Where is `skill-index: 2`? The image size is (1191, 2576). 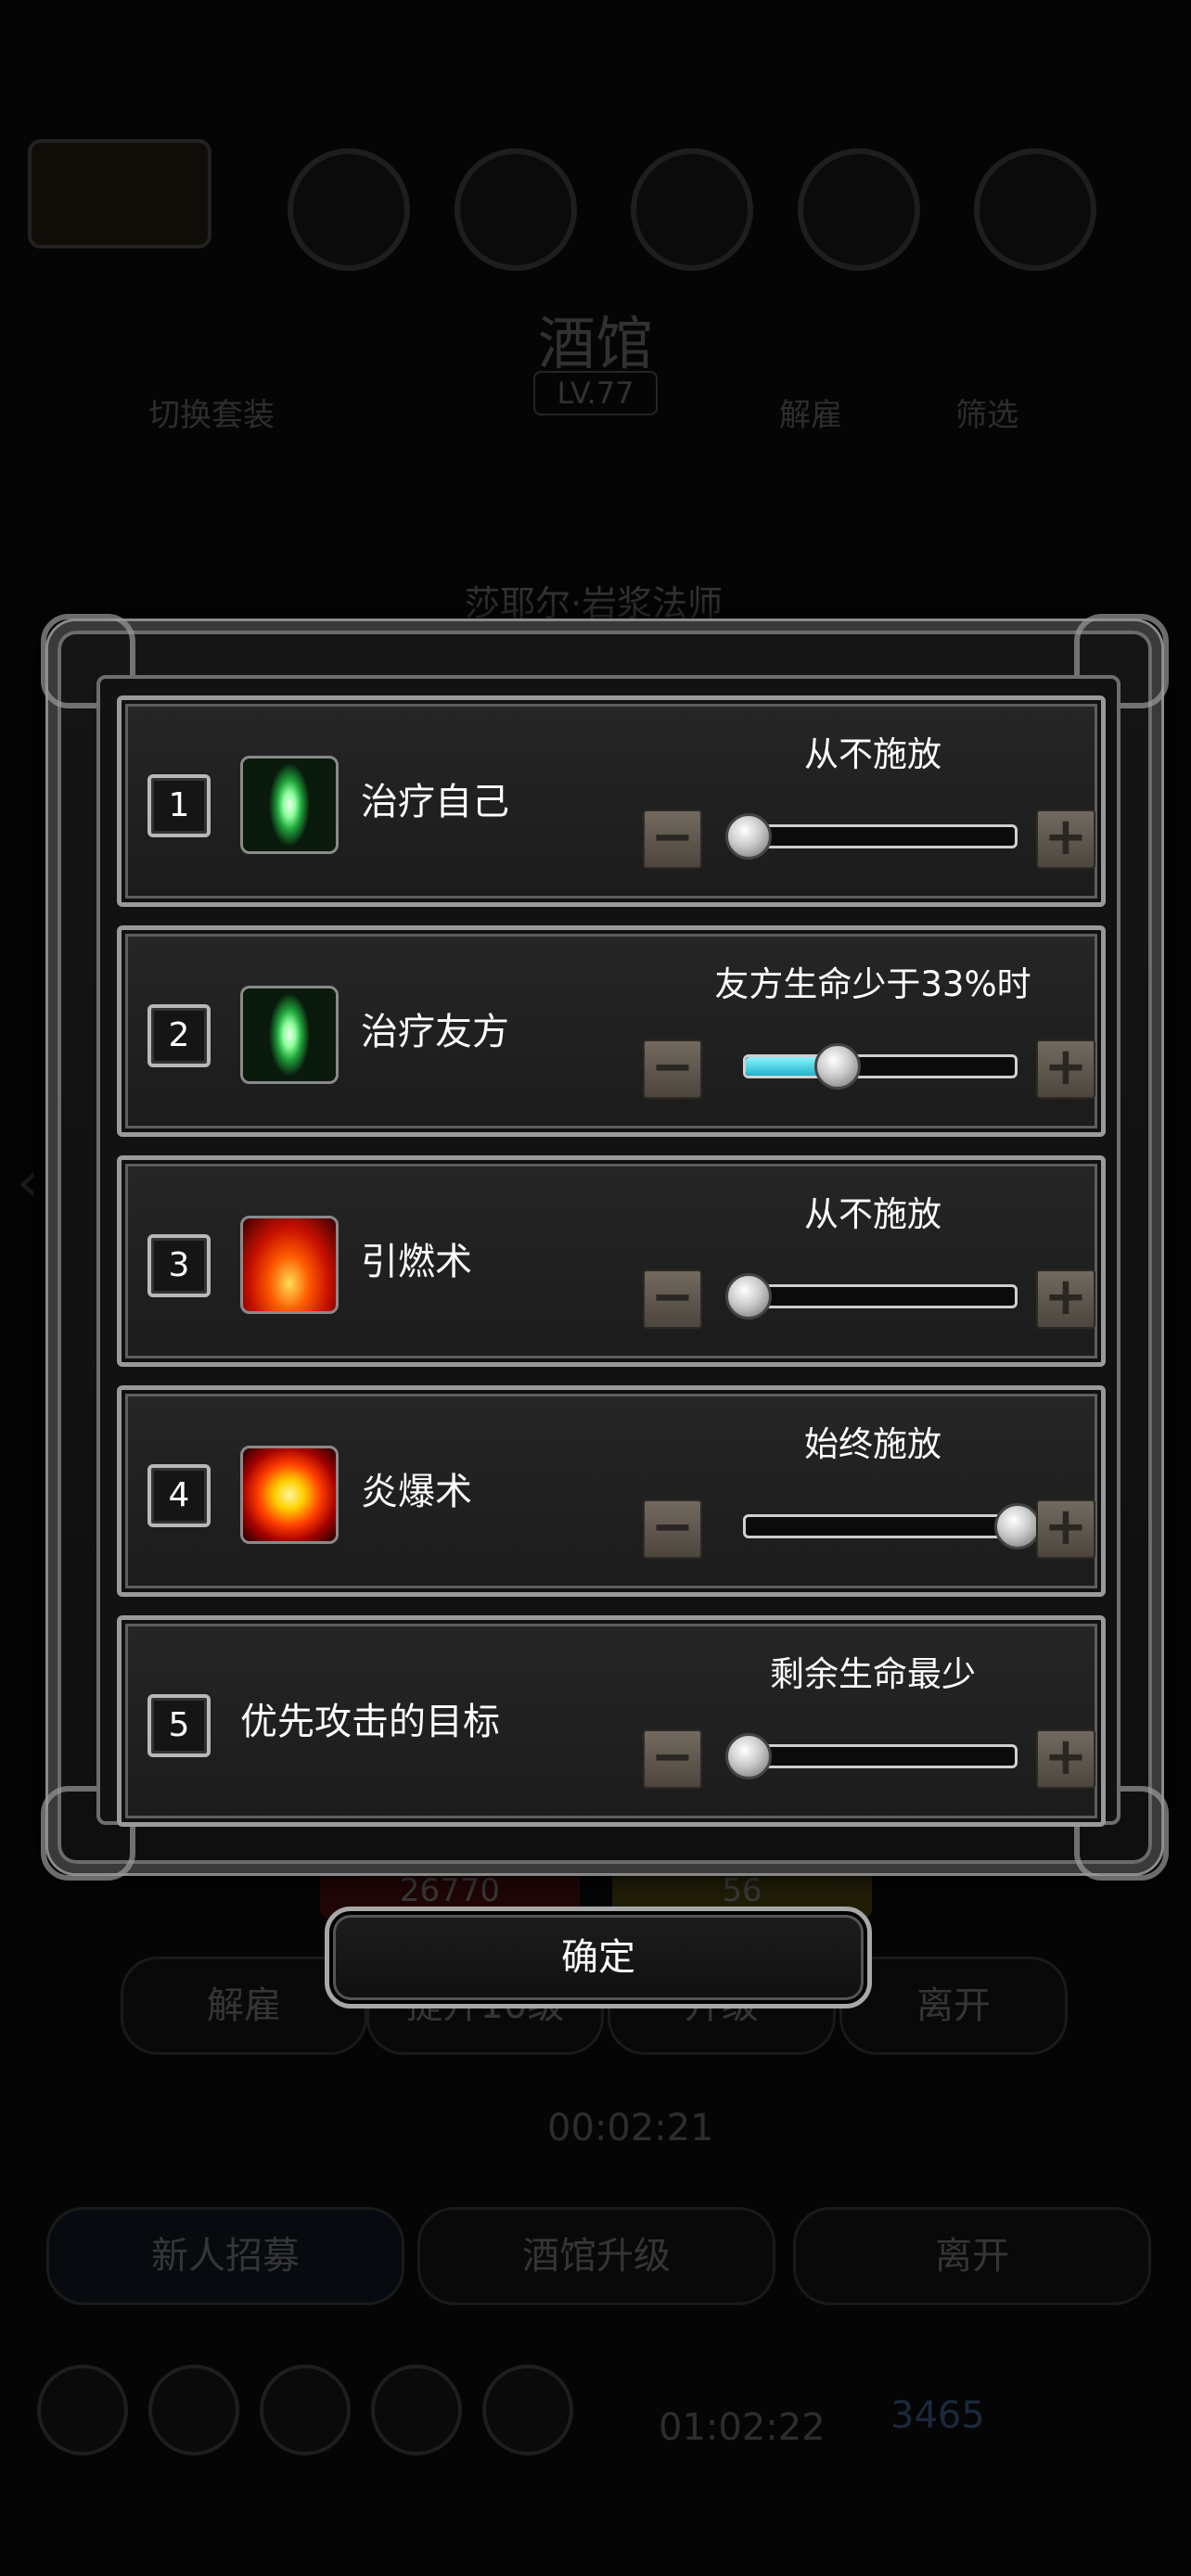 skill-index: 2 is located at coordinates (179, 1035).